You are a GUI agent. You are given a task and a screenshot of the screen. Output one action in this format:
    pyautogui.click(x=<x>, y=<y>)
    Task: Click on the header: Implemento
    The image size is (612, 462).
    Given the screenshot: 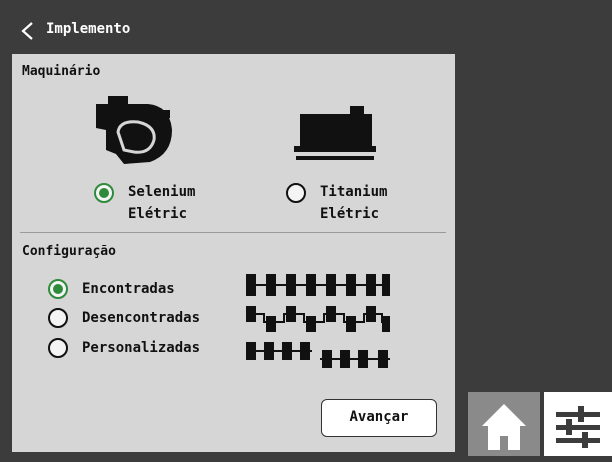 What is the action you would take?
    pyautogui.click(x=233, y=30)
    